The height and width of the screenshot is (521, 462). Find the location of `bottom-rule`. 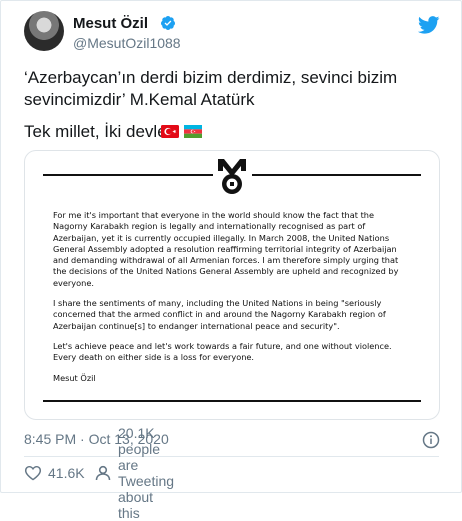

bottom-rule is located at coordinates (232, 401).